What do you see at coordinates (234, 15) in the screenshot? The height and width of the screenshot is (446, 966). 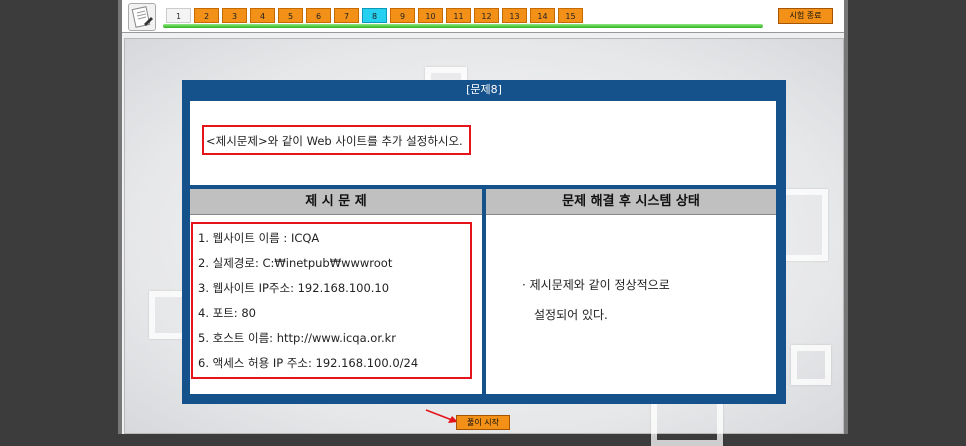 I see `question-tab-3: 3` at bounding box center [234, 15].